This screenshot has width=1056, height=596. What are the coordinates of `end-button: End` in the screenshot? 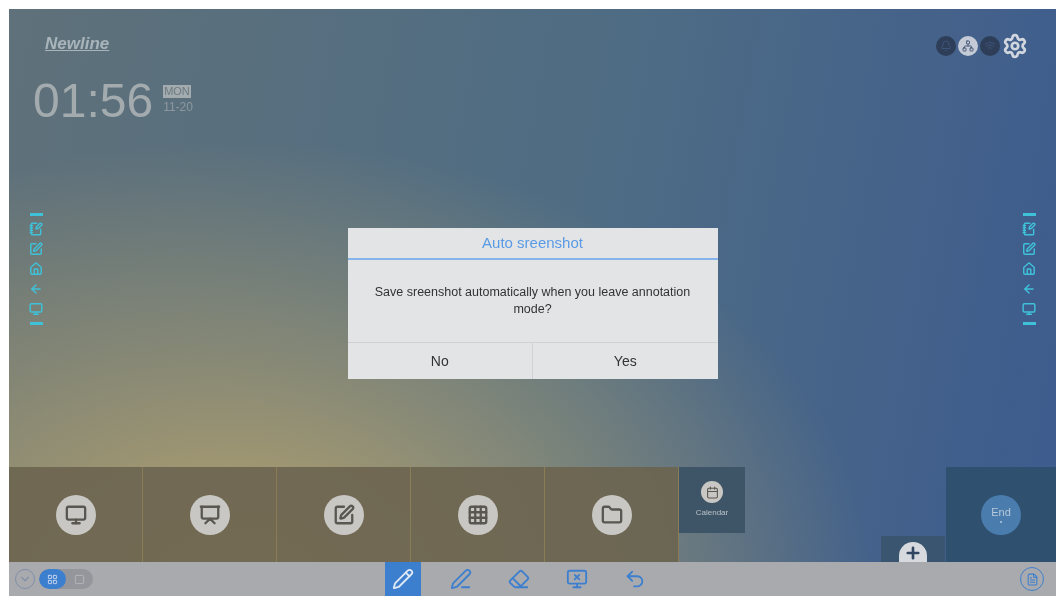 It's located at (1001, 514).